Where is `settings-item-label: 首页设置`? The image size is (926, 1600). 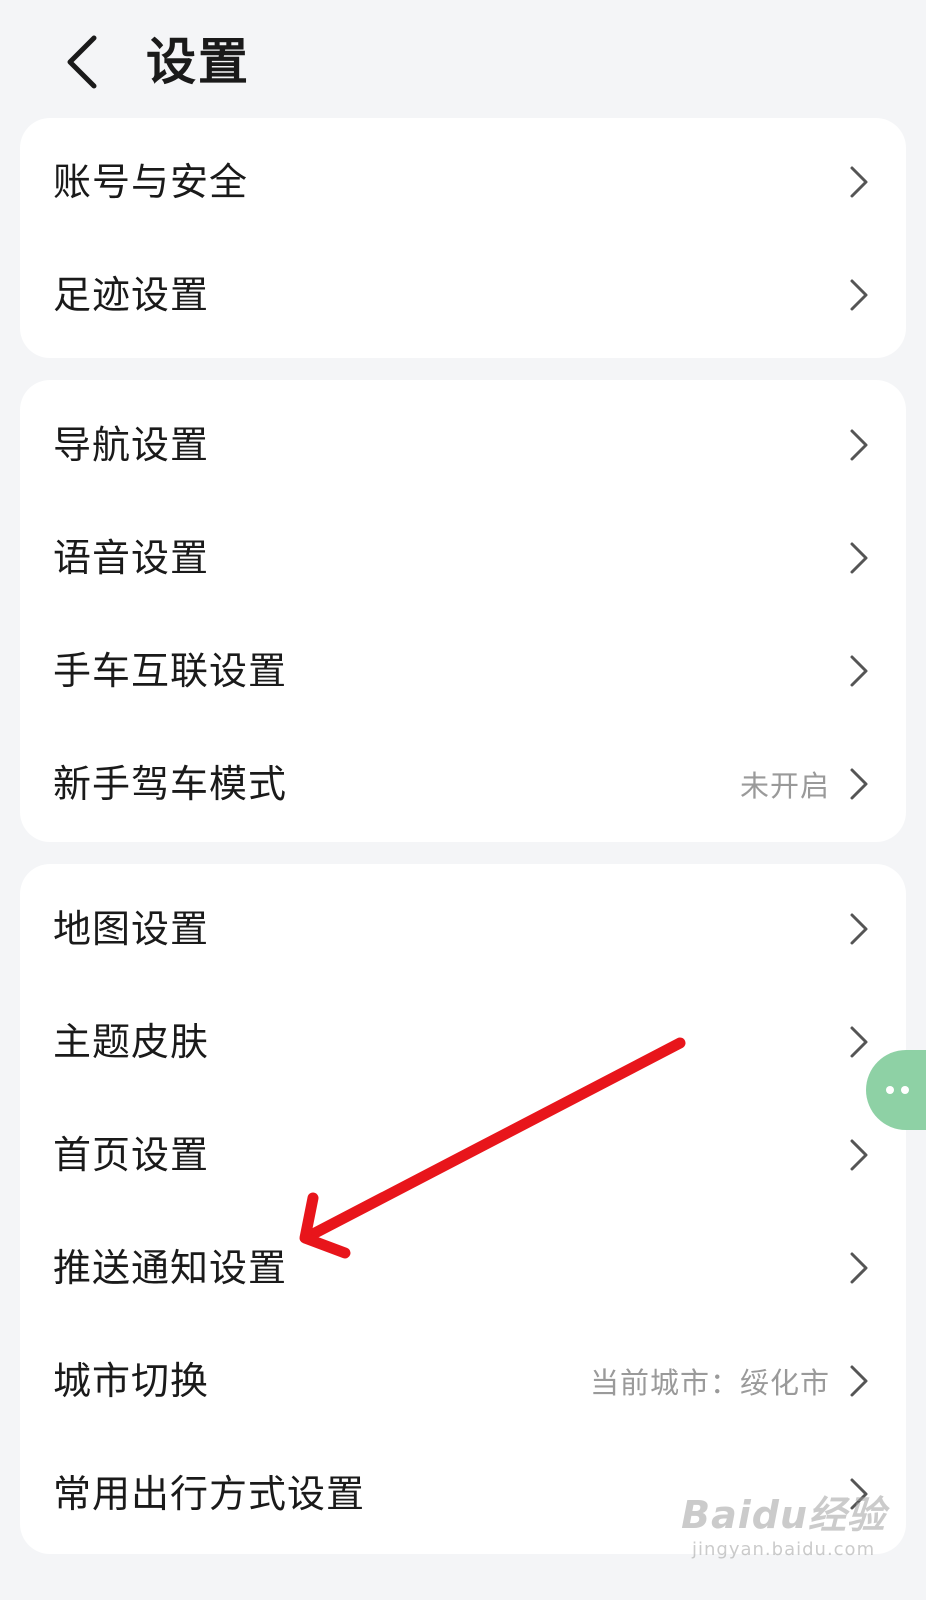
settings-item-label: 首页设置 is located at coordinates (131, 1154).